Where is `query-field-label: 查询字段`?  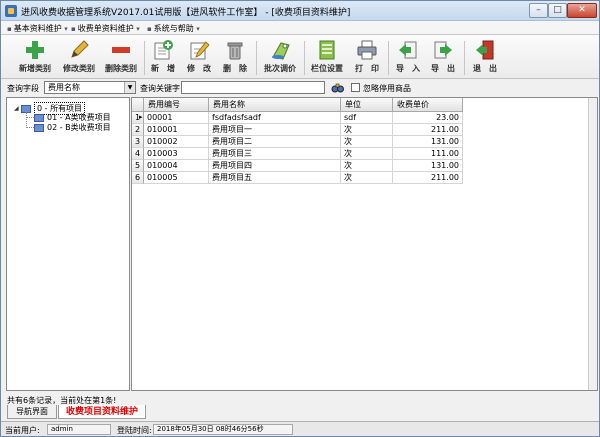
query-field-label: 查询字段 is located at coordinates (23, 88).